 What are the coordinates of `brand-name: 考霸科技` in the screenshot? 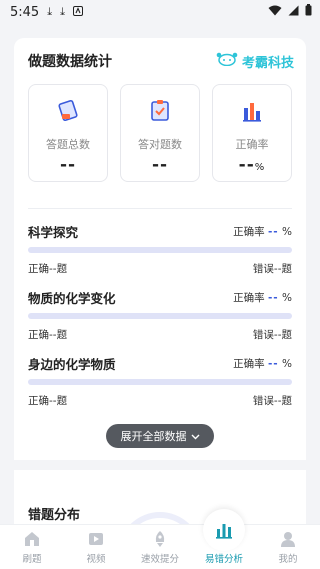 It's located at (267, 63).